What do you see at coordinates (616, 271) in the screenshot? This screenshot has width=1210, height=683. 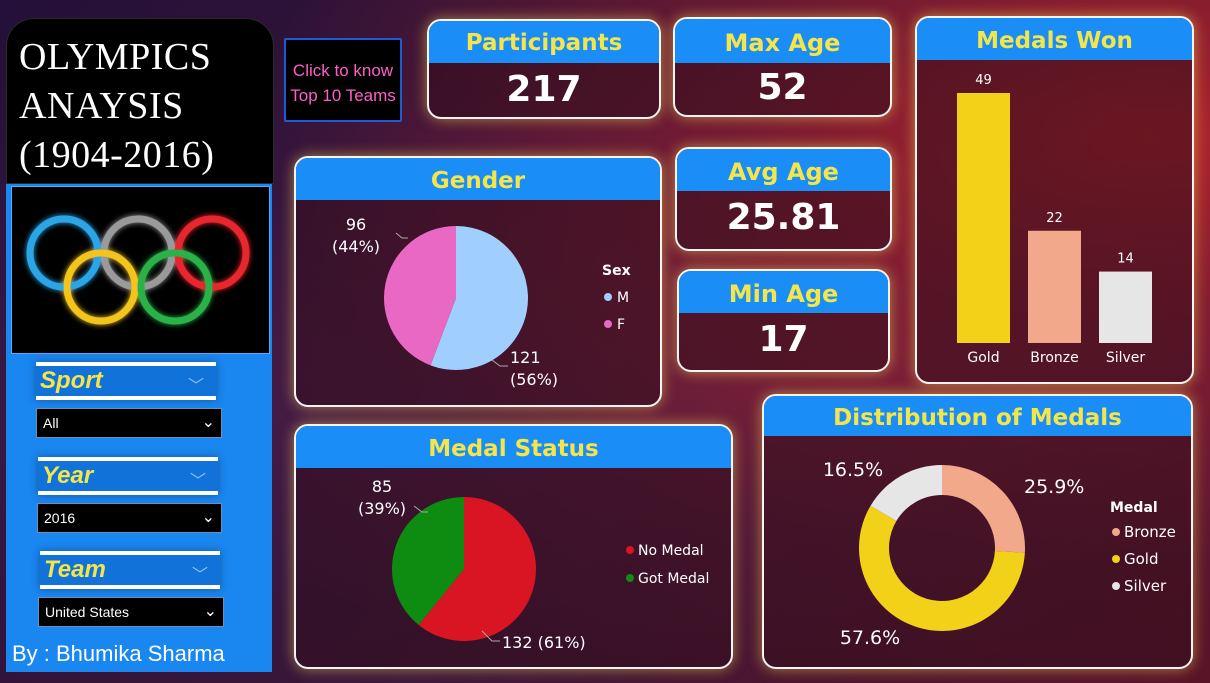 I see `gender-legend-title: Sex` at bounding box center [616, 271].